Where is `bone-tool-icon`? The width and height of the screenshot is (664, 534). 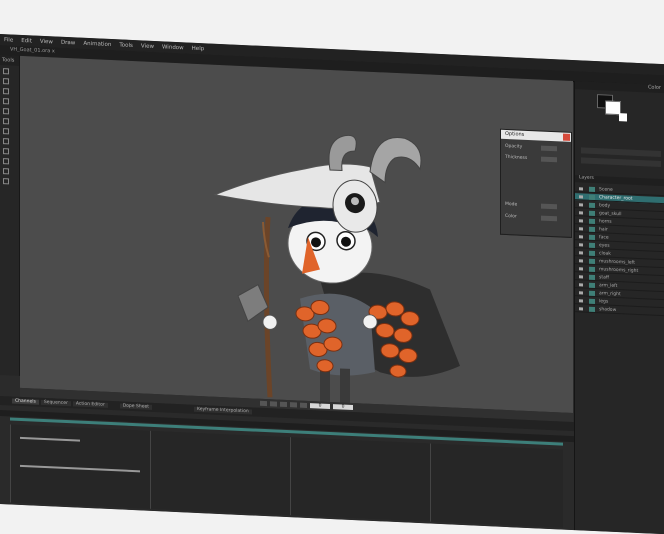 bone-tool-icon is located at coordinates (6, 151).